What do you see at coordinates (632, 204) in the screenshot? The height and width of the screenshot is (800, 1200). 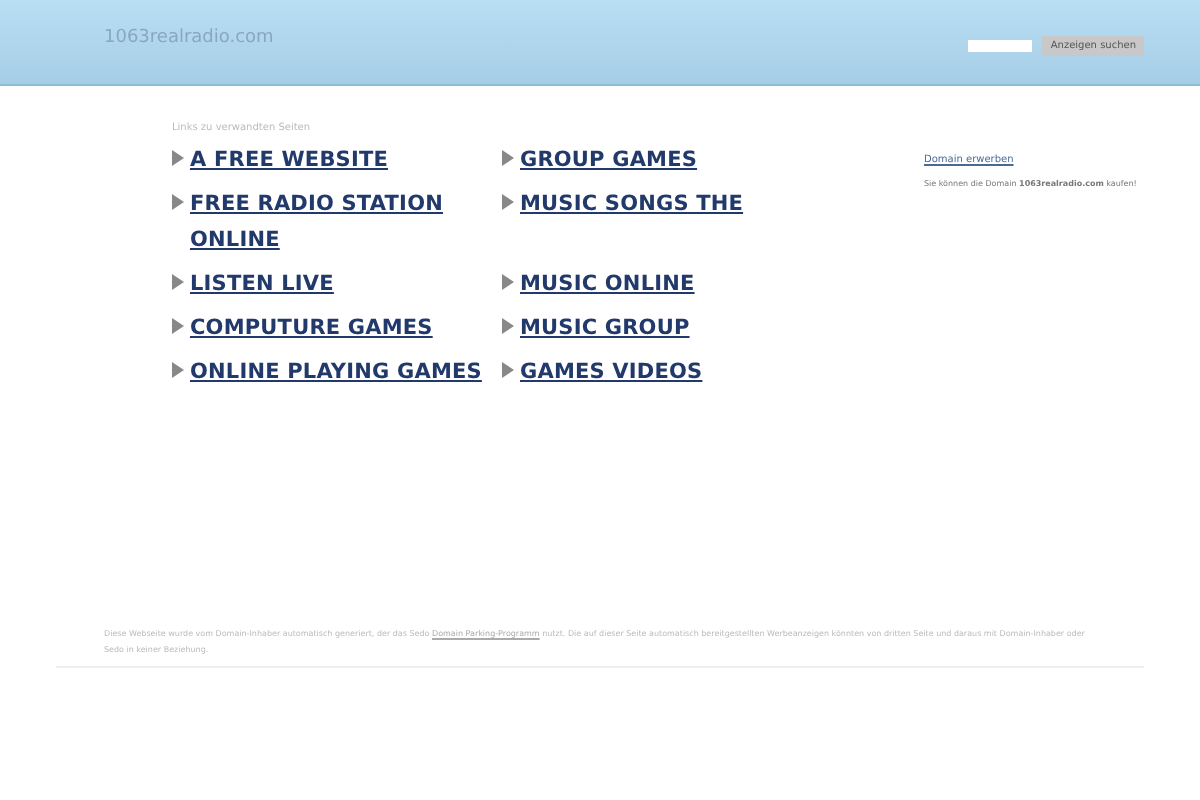 I see `related-link: MUSIC SONGS THE` at bounding box center [632, 204].